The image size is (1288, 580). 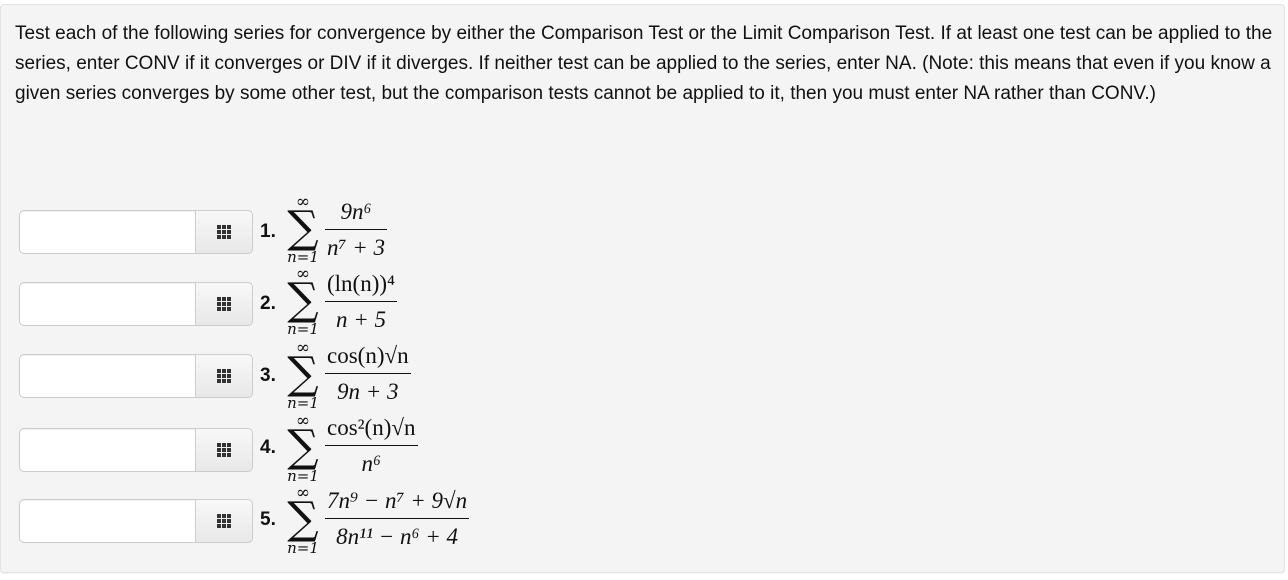 I want to click on denominator: n + 5, so click(x=361, y=319).